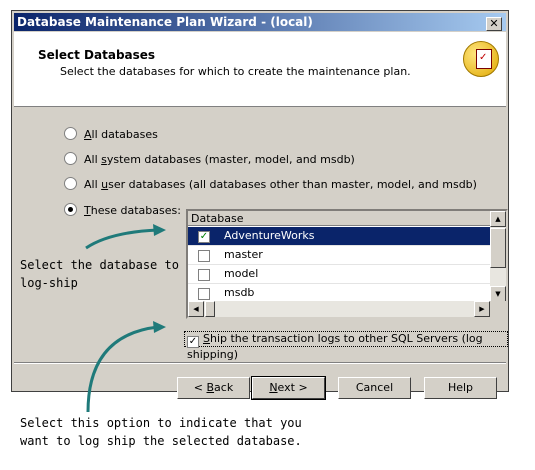  What do you see at coordinates (159, 230) in the screenshot?
I see `arrowhead-database` at bounding box center [159, 230].